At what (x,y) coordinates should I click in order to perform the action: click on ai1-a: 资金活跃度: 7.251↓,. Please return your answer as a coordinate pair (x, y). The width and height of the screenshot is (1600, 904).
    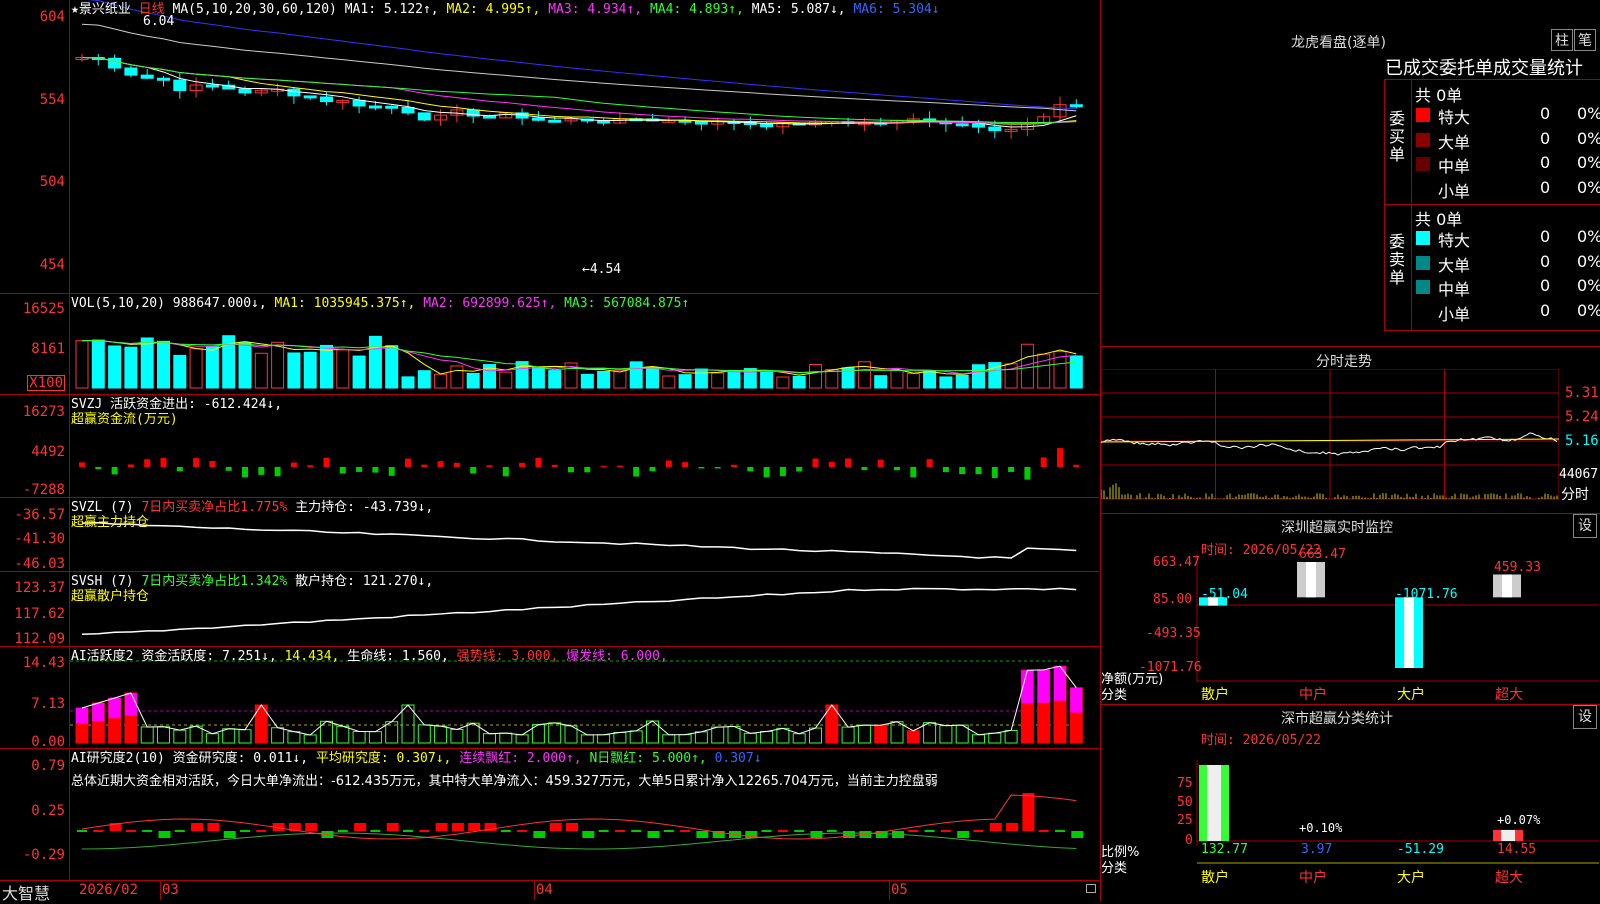
    Looking at the image, I should click on (209, 656).